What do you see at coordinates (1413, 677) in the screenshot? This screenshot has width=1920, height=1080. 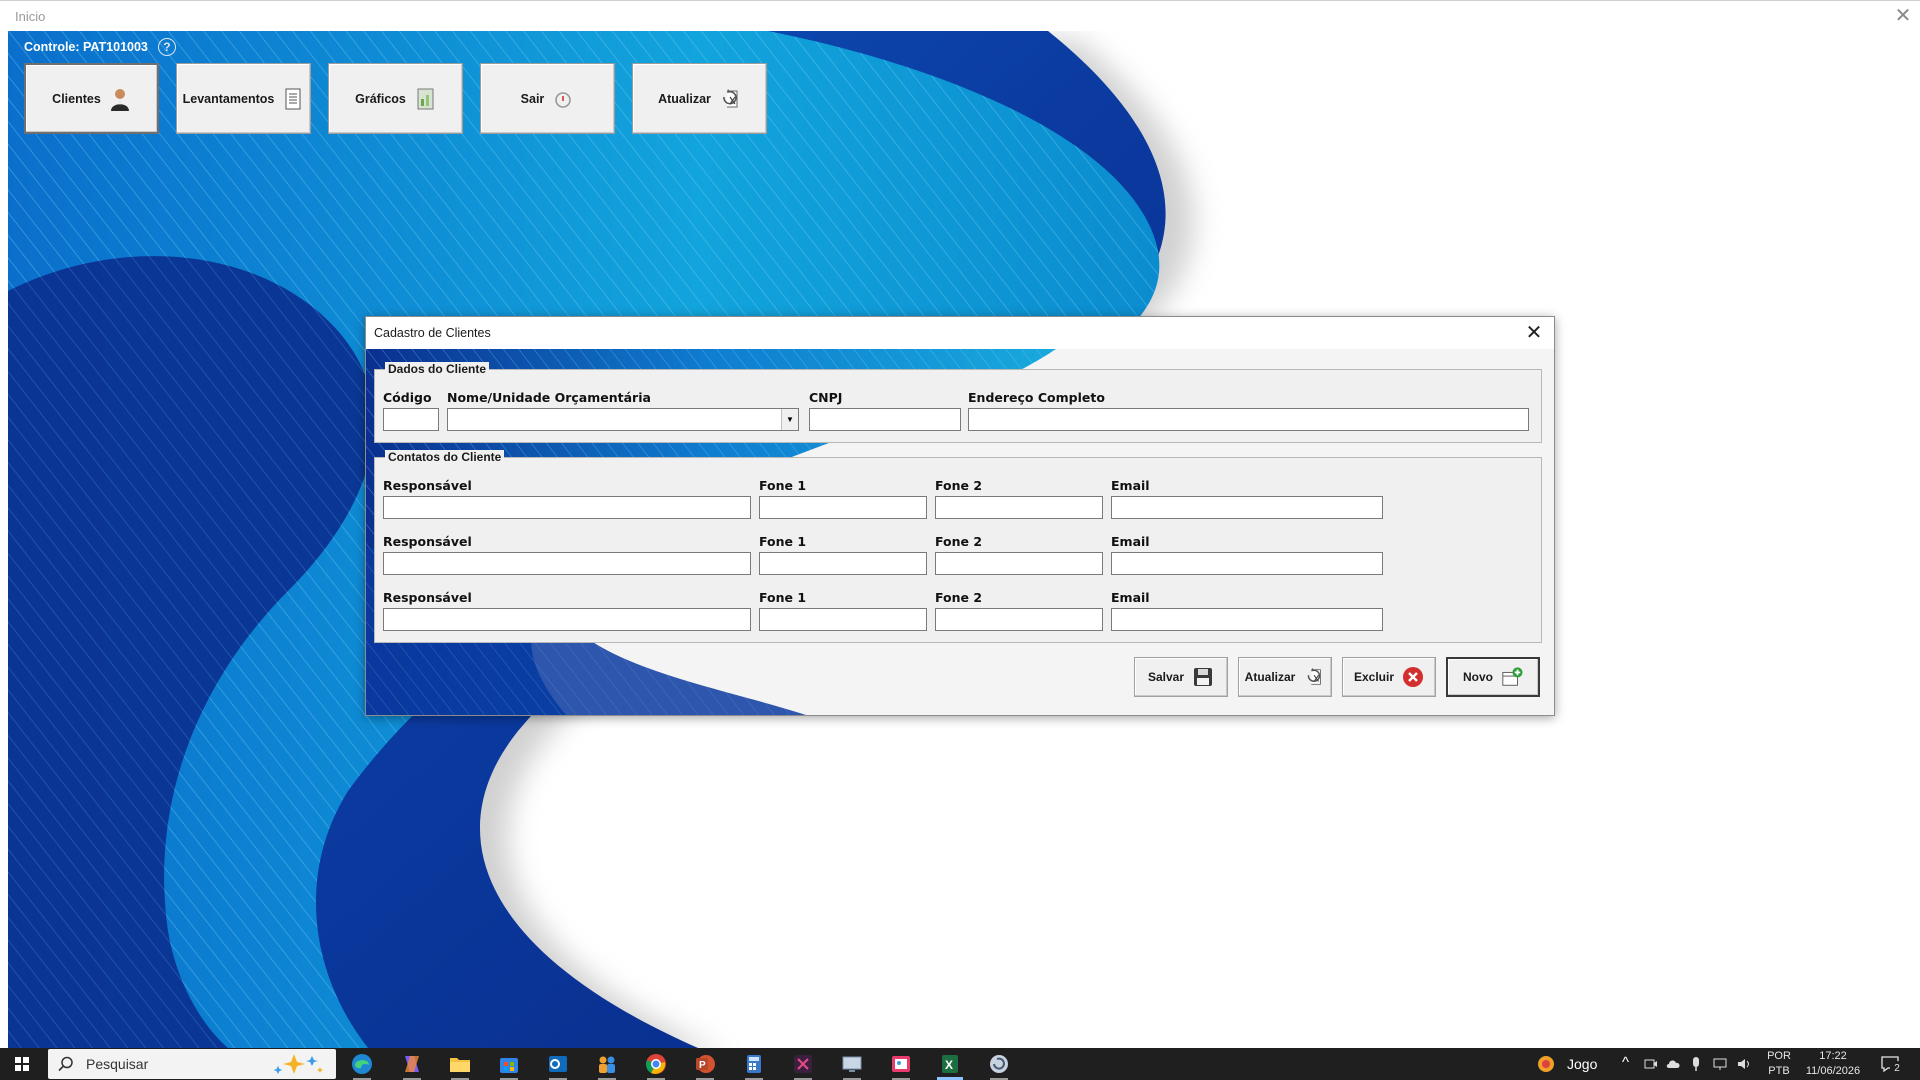 I see `delete-icon` at bounding box center [1413, 677].